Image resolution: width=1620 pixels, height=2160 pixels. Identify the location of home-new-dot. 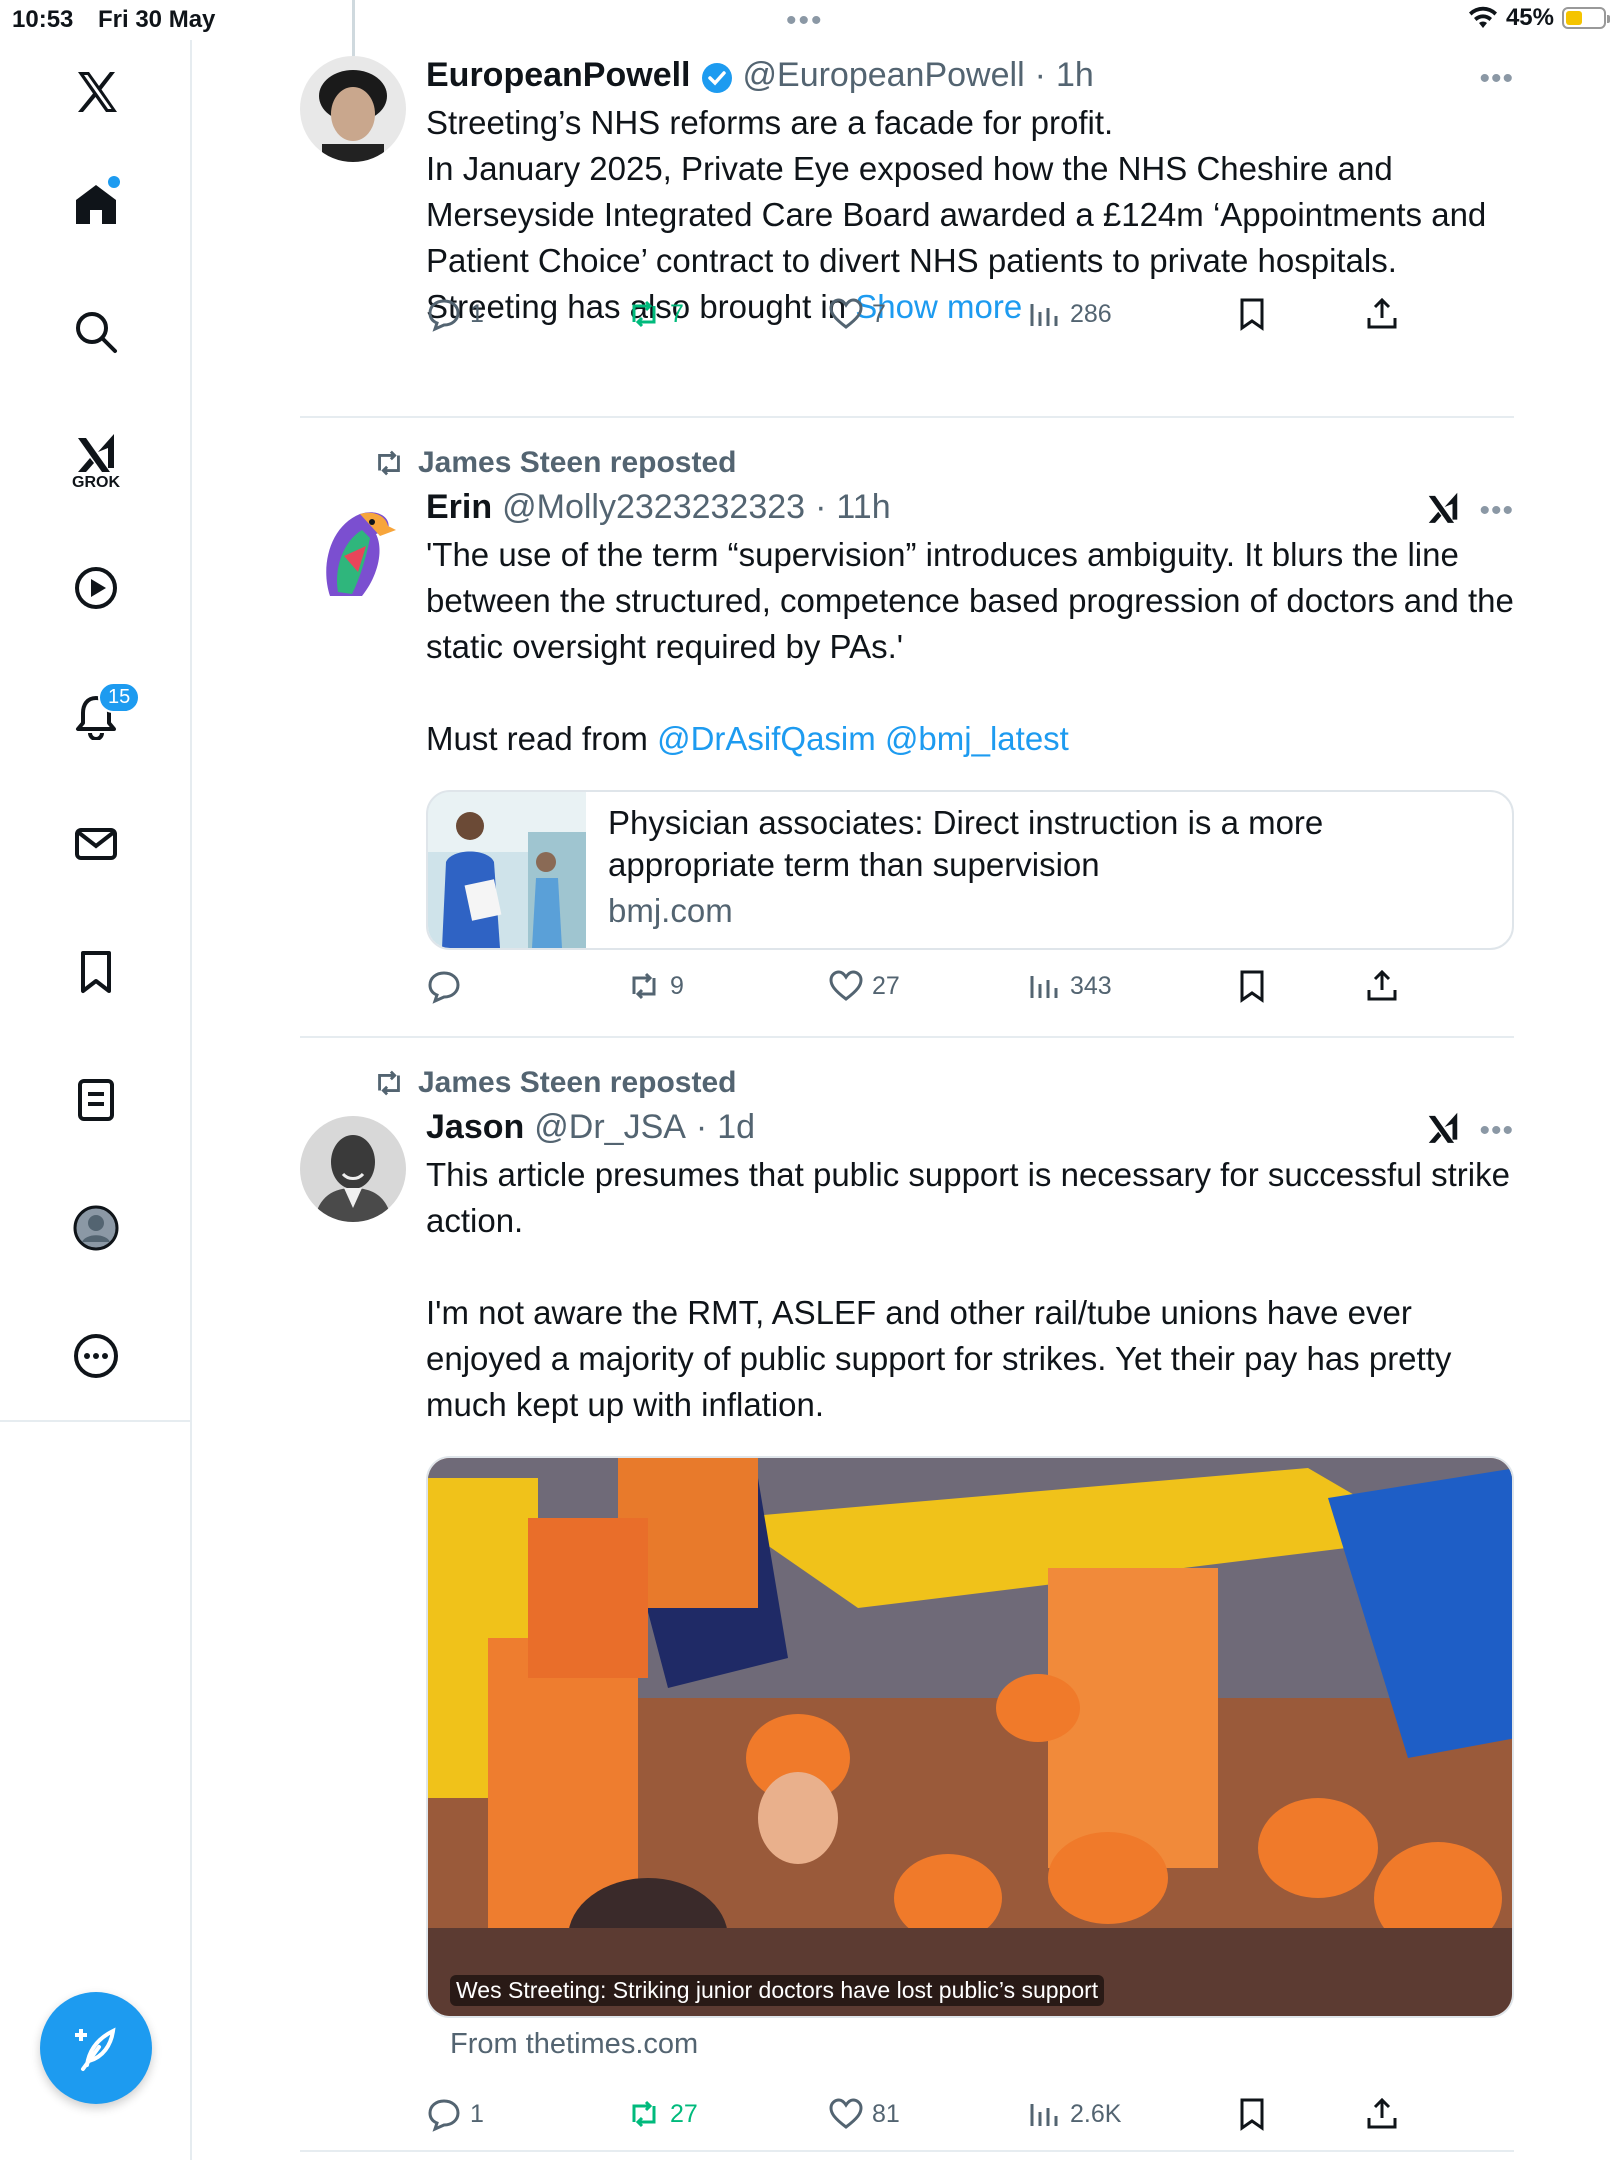
(114, 182).